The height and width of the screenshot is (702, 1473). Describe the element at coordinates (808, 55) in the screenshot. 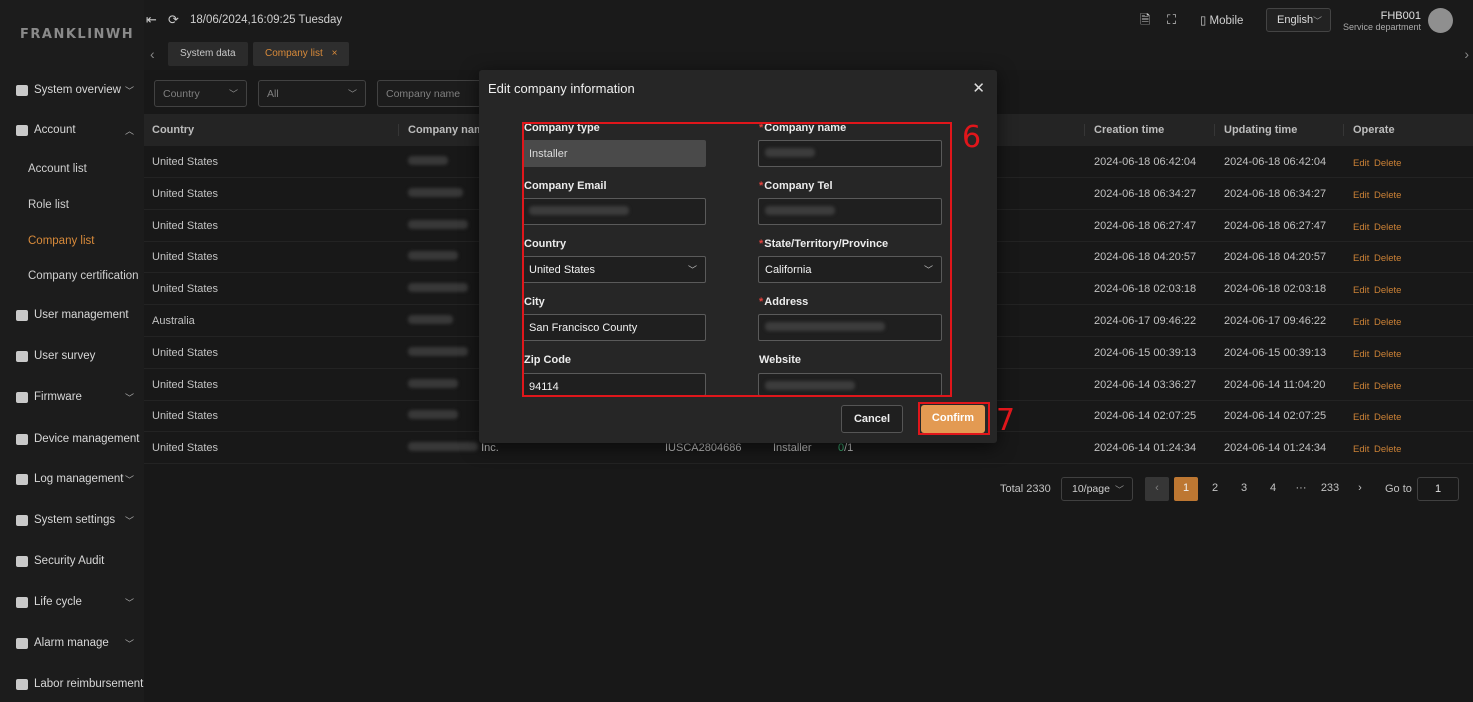

I see `tab-bar: ‹ System data Company list × ›` at that location.